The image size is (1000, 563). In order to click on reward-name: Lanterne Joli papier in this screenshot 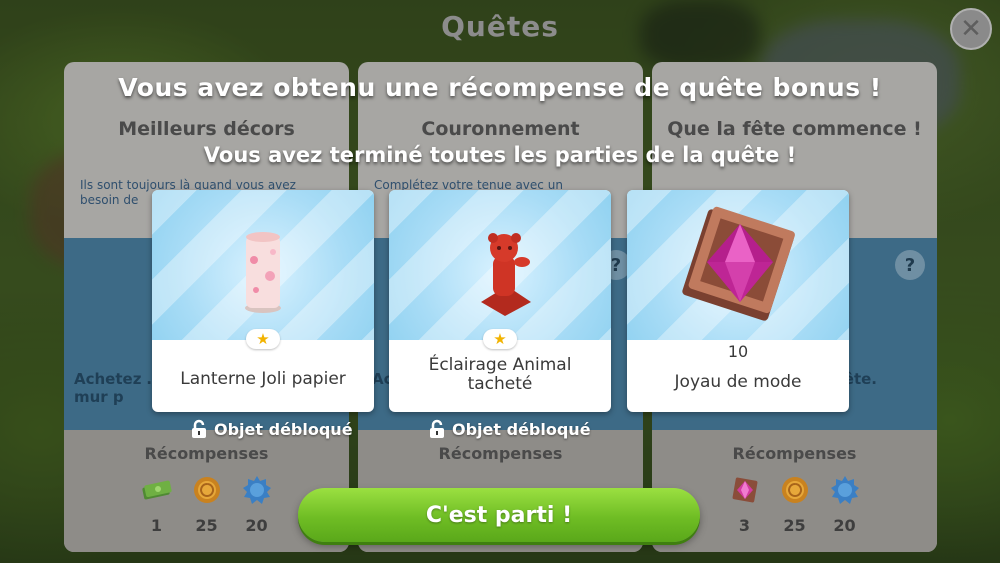, I will do `click(263, 378)`.